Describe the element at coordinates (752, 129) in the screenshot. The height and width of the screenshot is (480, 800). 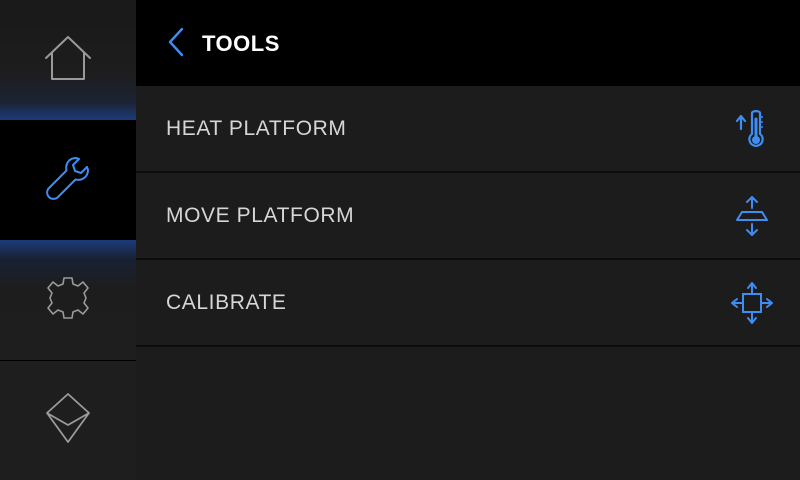
I see `thermometer-up-icon` at that location.